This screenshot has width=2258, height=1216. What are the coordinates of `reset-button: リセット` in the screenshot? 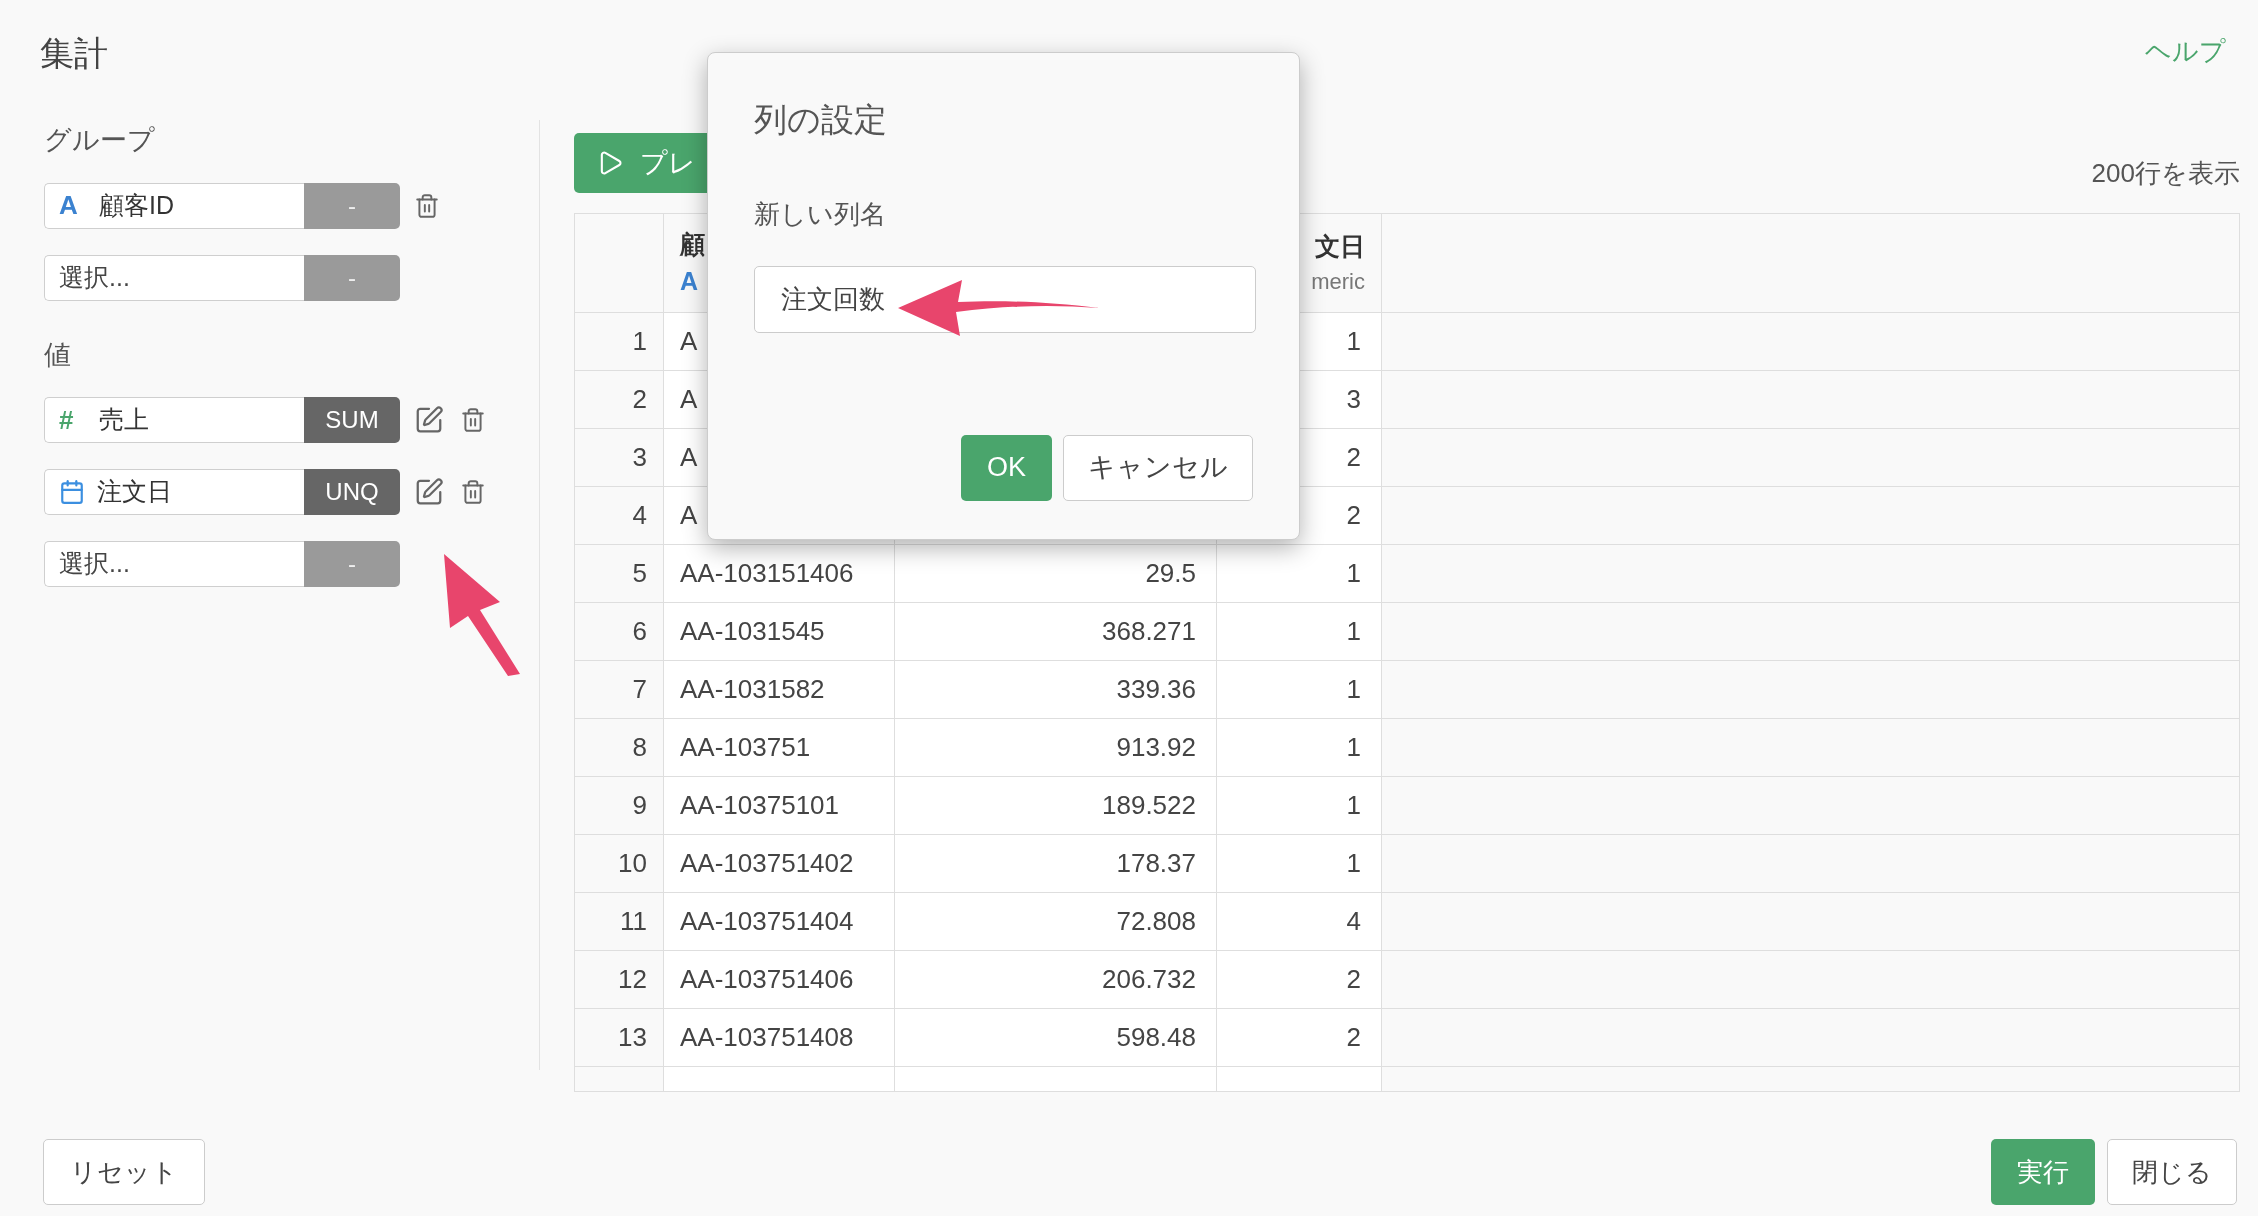 It's located at (124, 1172).